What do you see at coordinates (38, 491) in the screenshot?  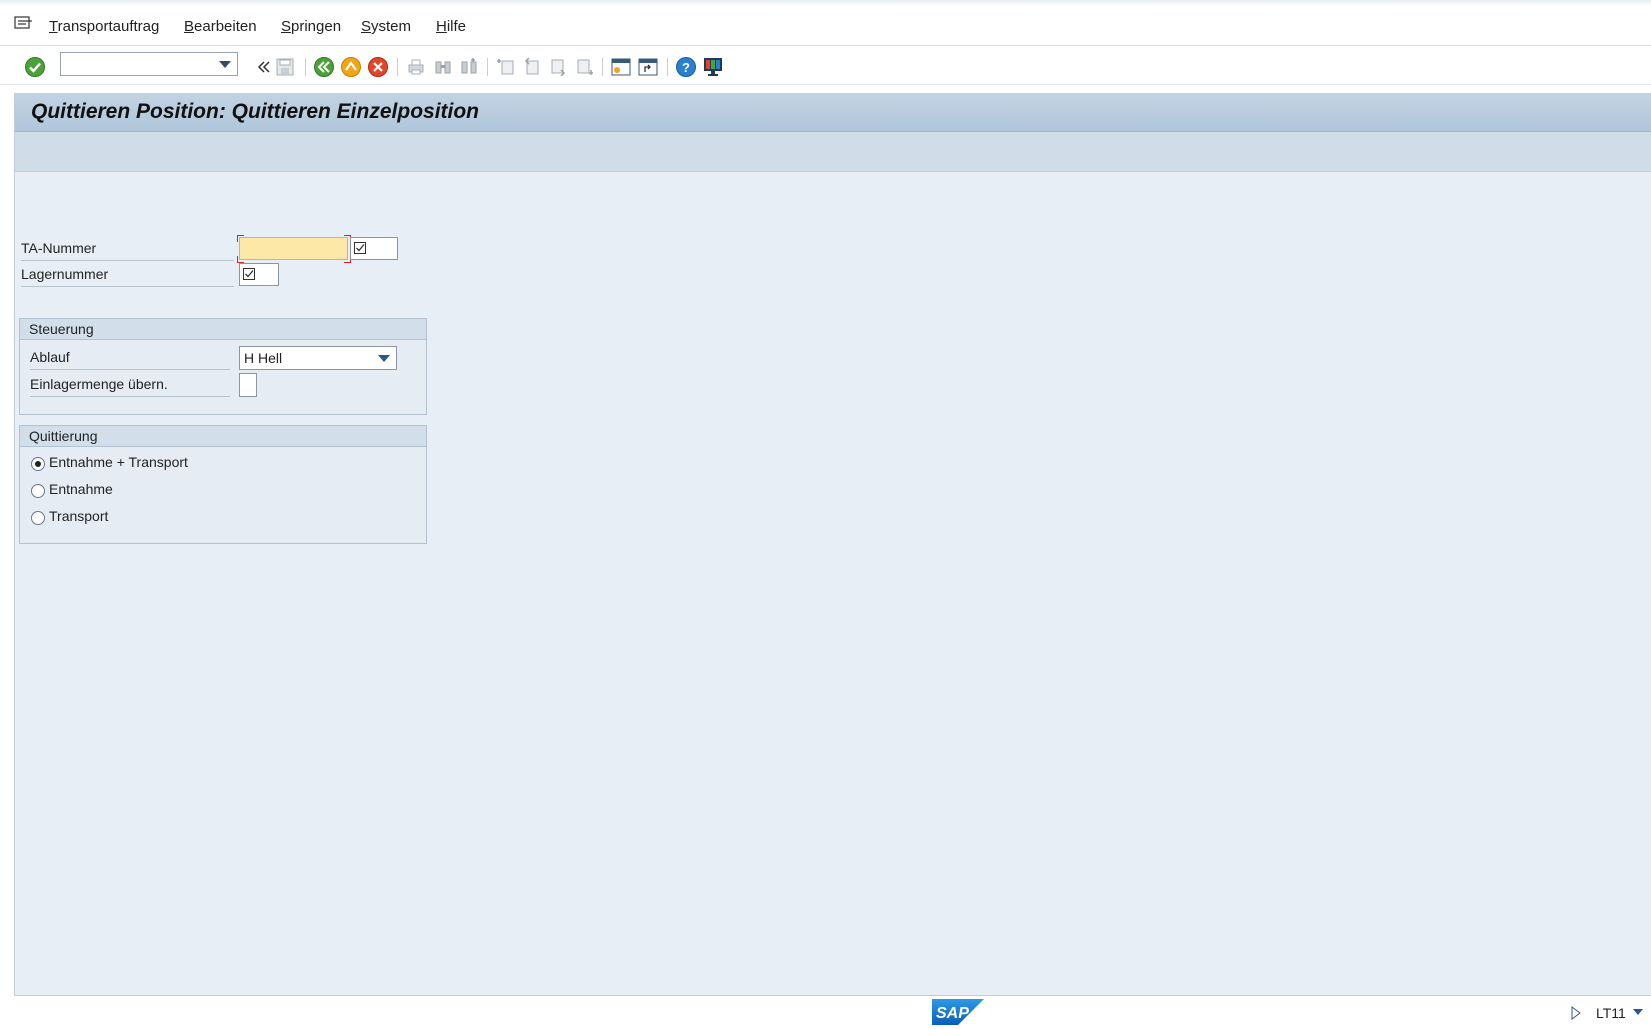 I see `radio-entnahme` at bounding box center [38, 491].